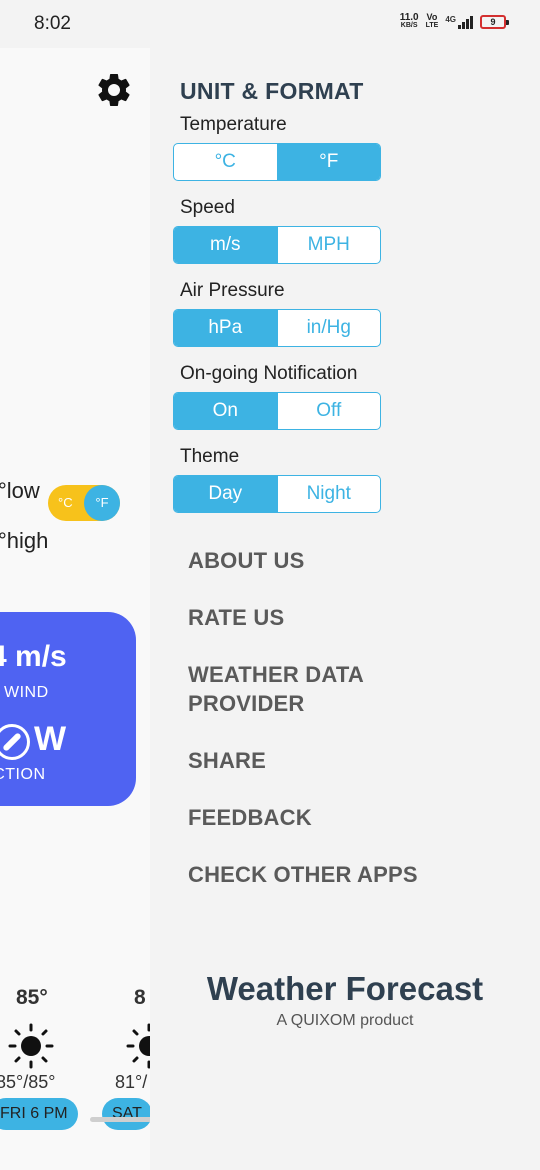  What do you see at coordinates (328, 411) in the screenshot?
I see `option-off: Off` at bounding box center [328, 411].